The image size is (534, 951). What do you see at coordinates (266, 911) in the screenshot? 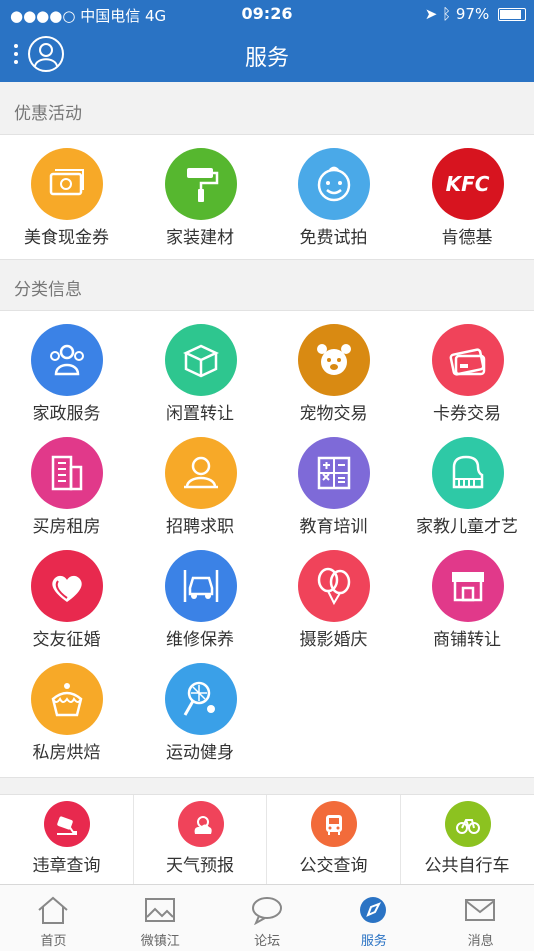
I see `chat-icon` at bounding box center [266, 911].